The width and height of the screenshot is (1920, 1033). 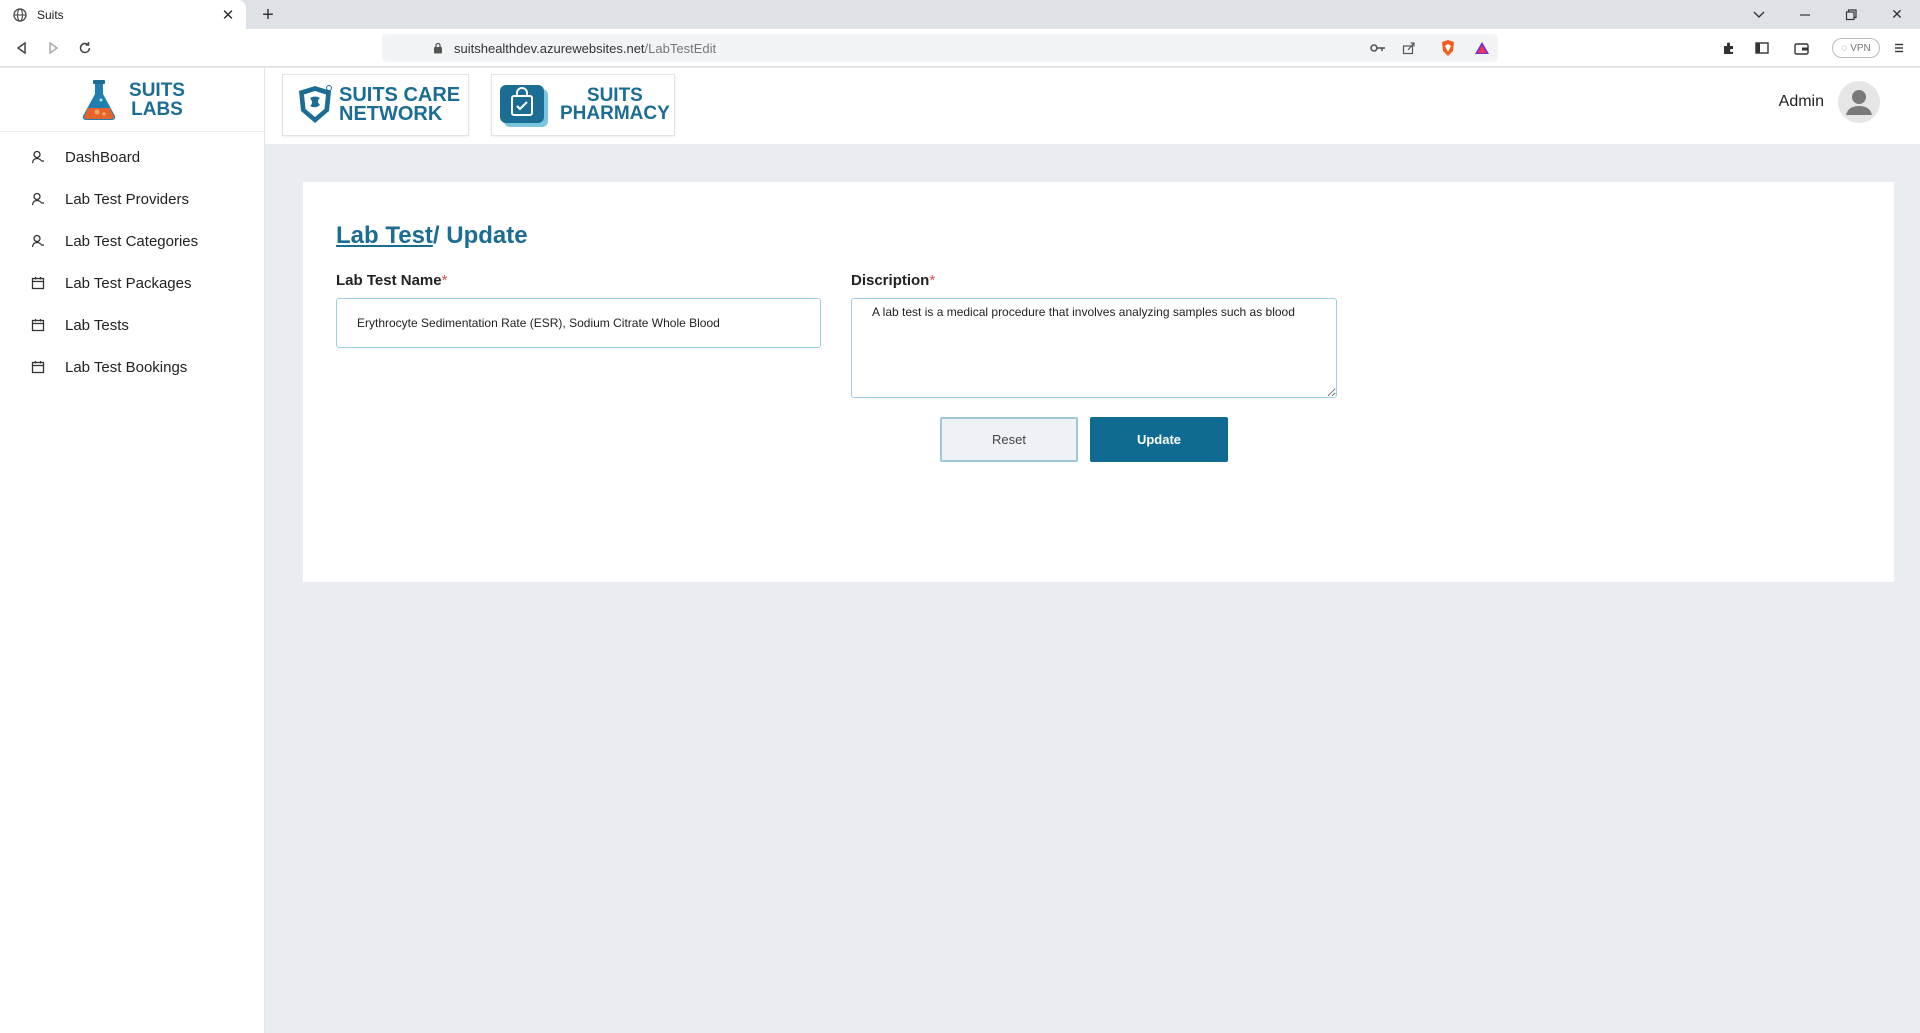 I want to click on key-icon, so click(x=1378, y=48).